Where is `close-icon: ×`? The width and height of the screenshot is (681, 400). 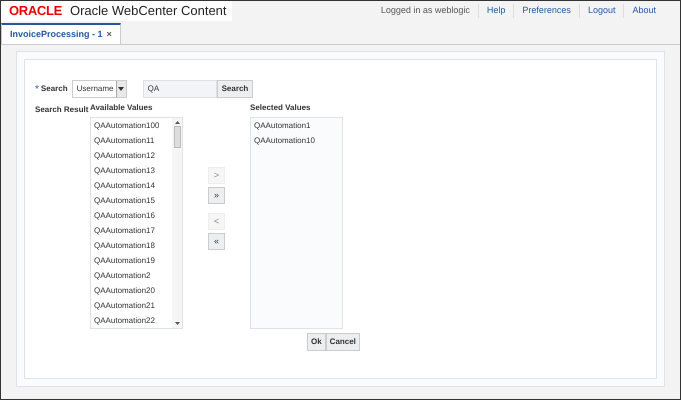
close-icon: × is located at coordinates (109, 35).